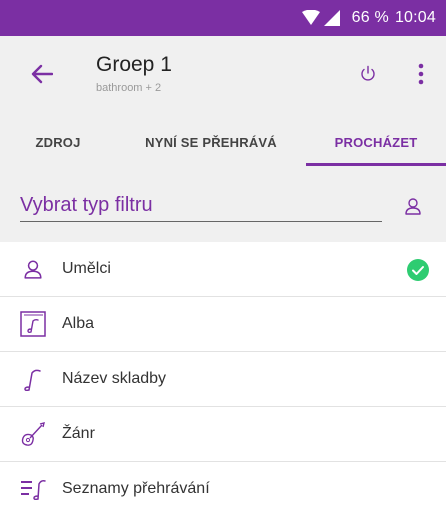 The image size is (446, 510). What do you see at coordinates (78, 323) in the screenshot?
I see `list-item-label: Alba` at bounding box center [78, 323].